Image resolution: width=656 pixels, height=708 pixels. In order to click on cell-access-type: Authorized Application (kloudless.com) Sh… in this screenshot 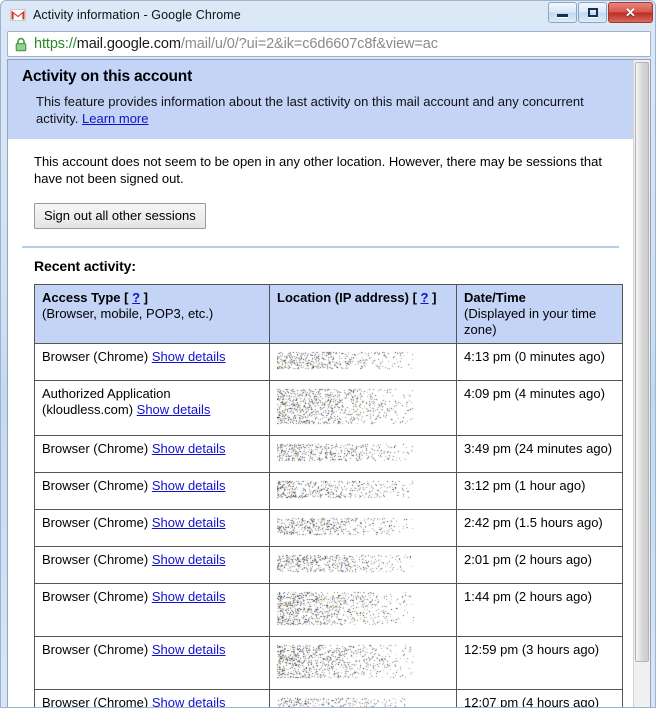, I will do `click(152, 408)`.